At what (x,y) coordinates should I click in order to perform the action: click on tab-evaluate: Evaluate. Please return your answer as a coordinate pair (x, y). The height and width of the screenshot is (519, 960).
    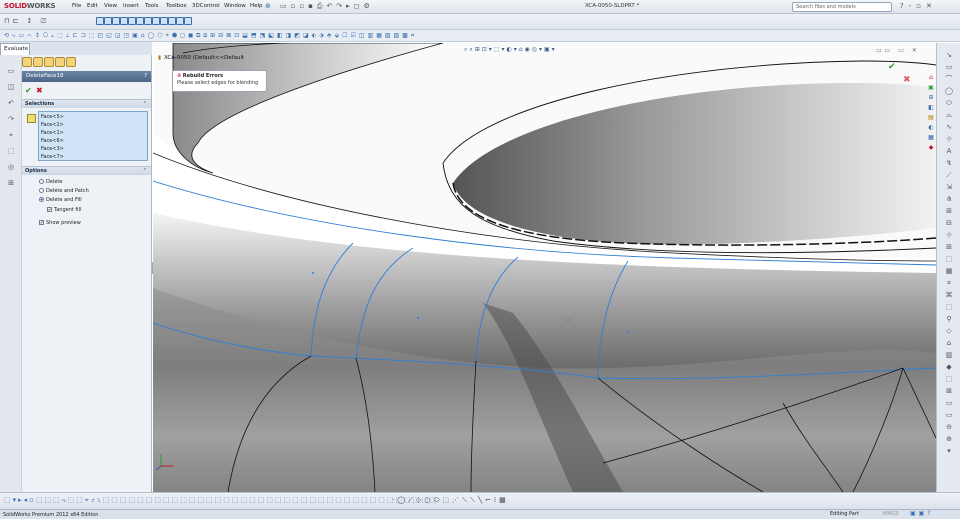
    Looking at the image, I should click on (15, 49).